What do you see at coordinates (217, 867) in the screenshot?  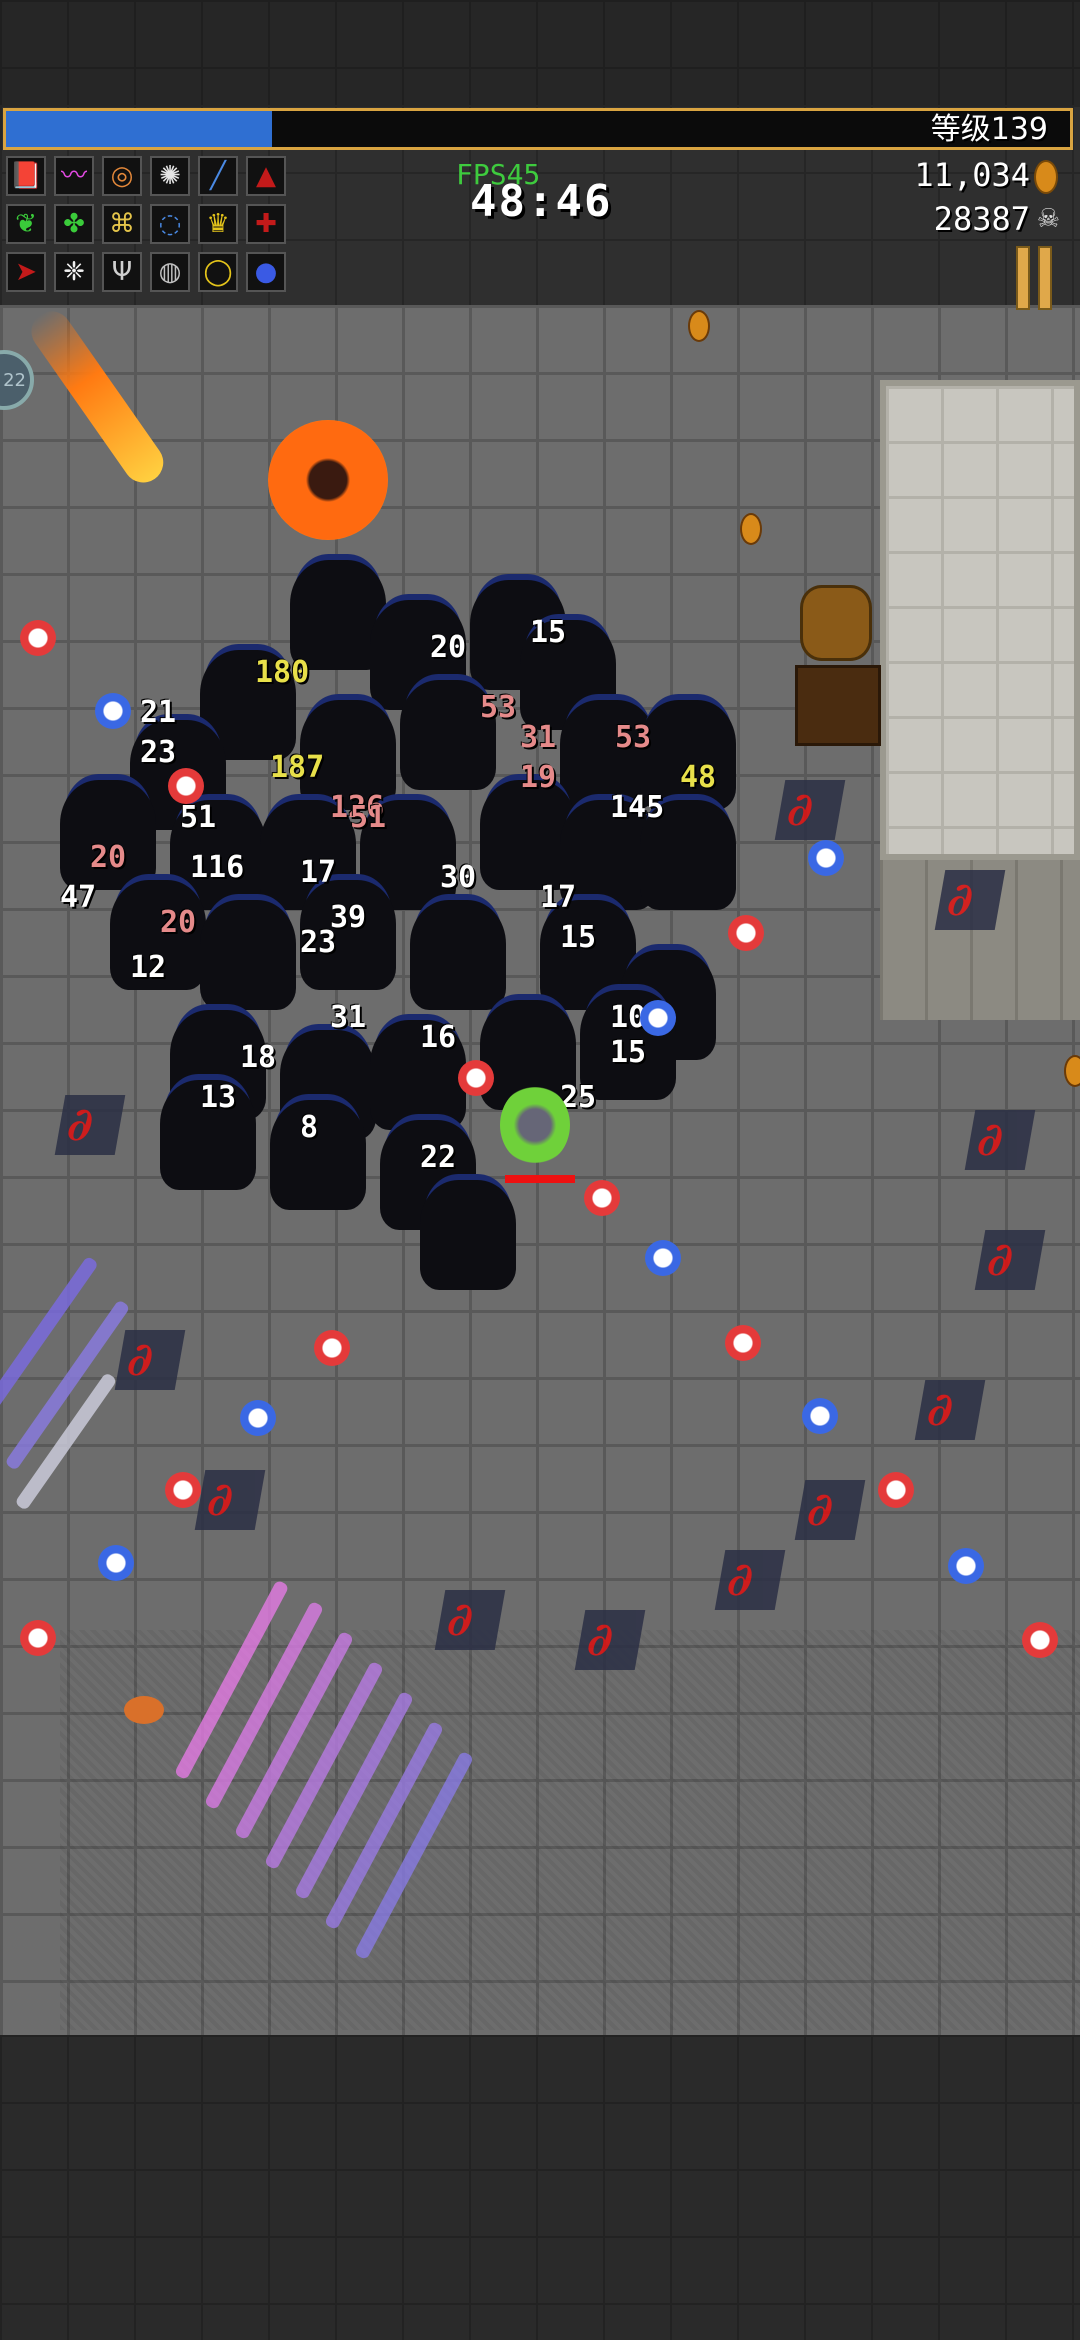 I see `damage-number: 116` at bounding box center [217, 867].